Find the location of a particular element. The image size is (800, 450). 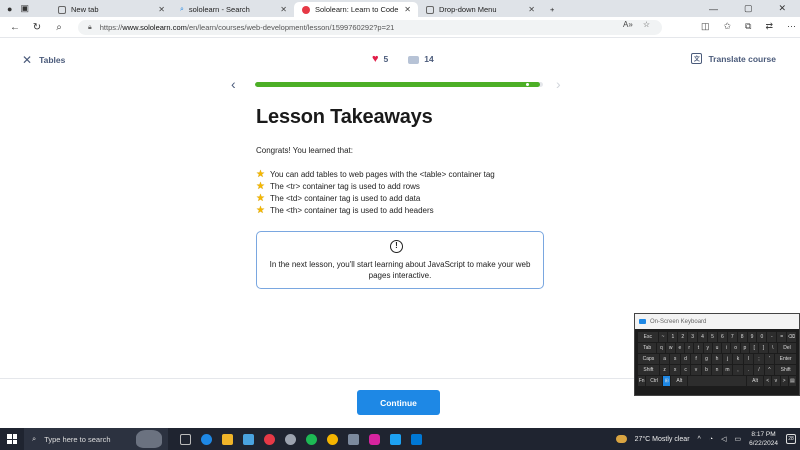

osk-key: r is located at coordinates (689, 348).